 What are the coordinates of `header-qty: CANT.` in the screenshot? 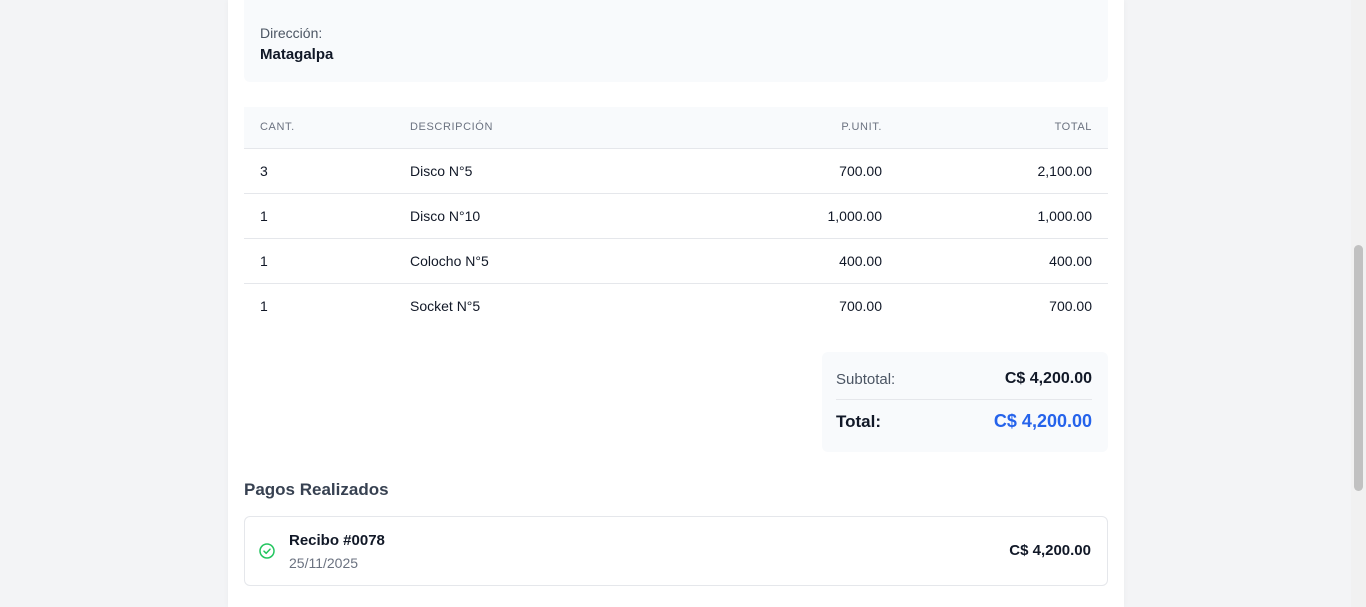 It's located at (327, 128).